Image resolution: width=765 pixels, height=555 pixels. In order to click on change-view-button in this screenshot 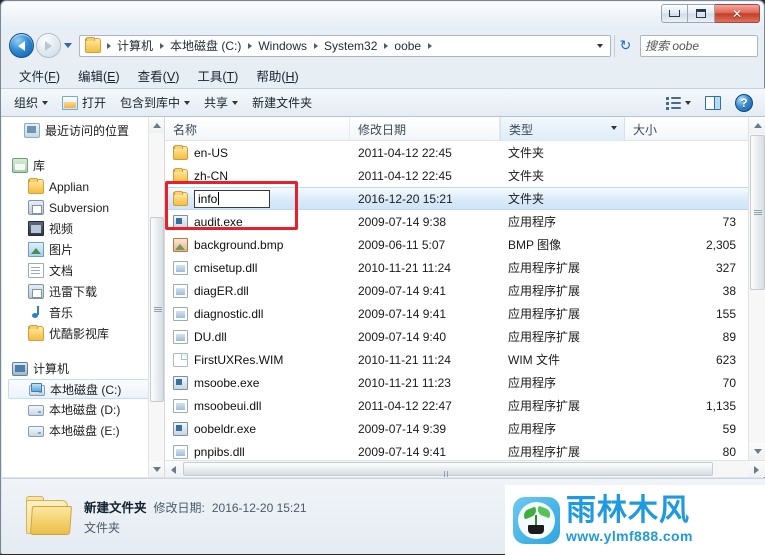, I will do `click(678, 102)`.